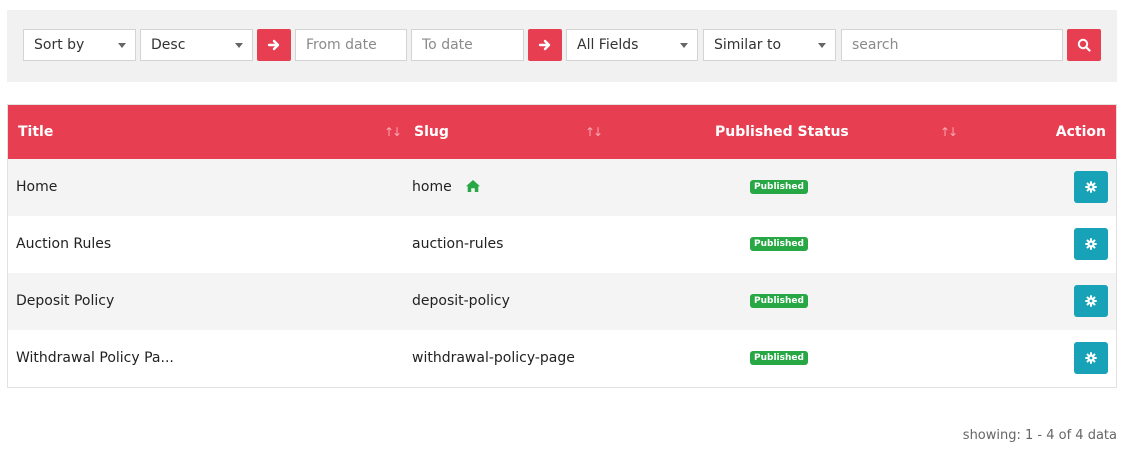 This screenshot has width=1129, height=465. Describe the element at coordinates (562, 301) in the screenshot. I see `table-row: Deposit Policy deposit-policy Published` at that location.